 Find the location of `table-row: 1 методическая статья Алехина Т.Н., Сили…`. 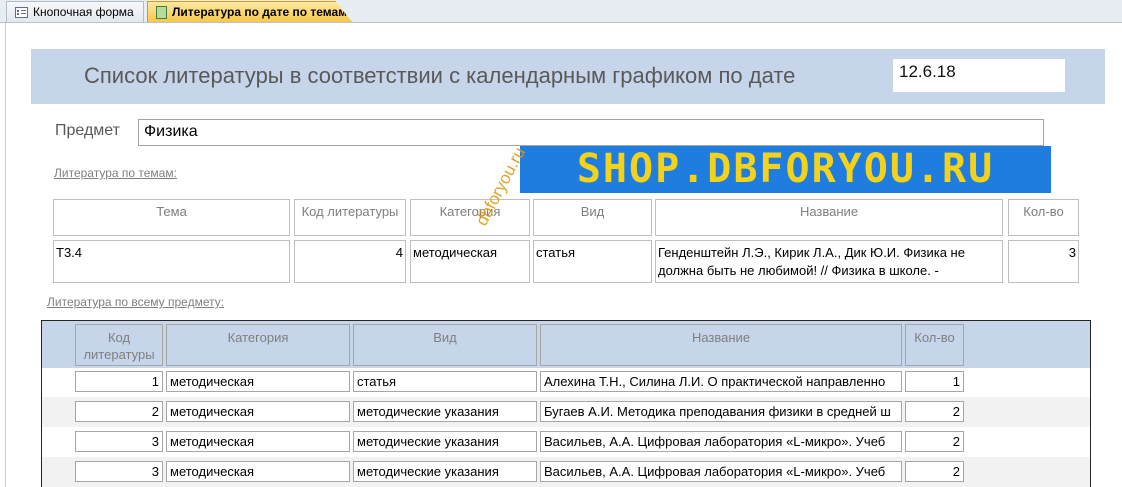

table-row: 1 методическая статья Алехина Т.Н., Сили… is located at coordinates (566, 382).